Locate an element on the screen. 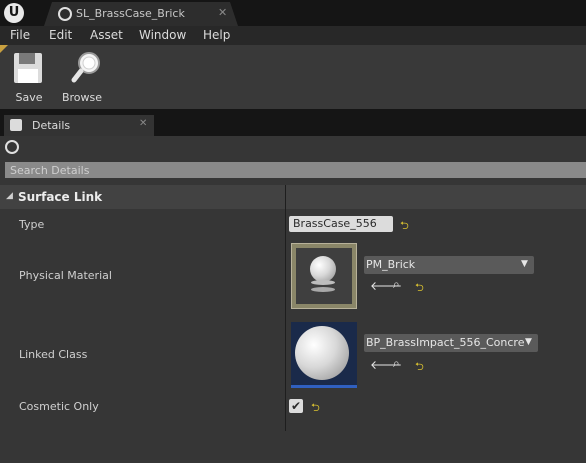 The image size is (586, 463). search-input is located at coordinates (295, 170).